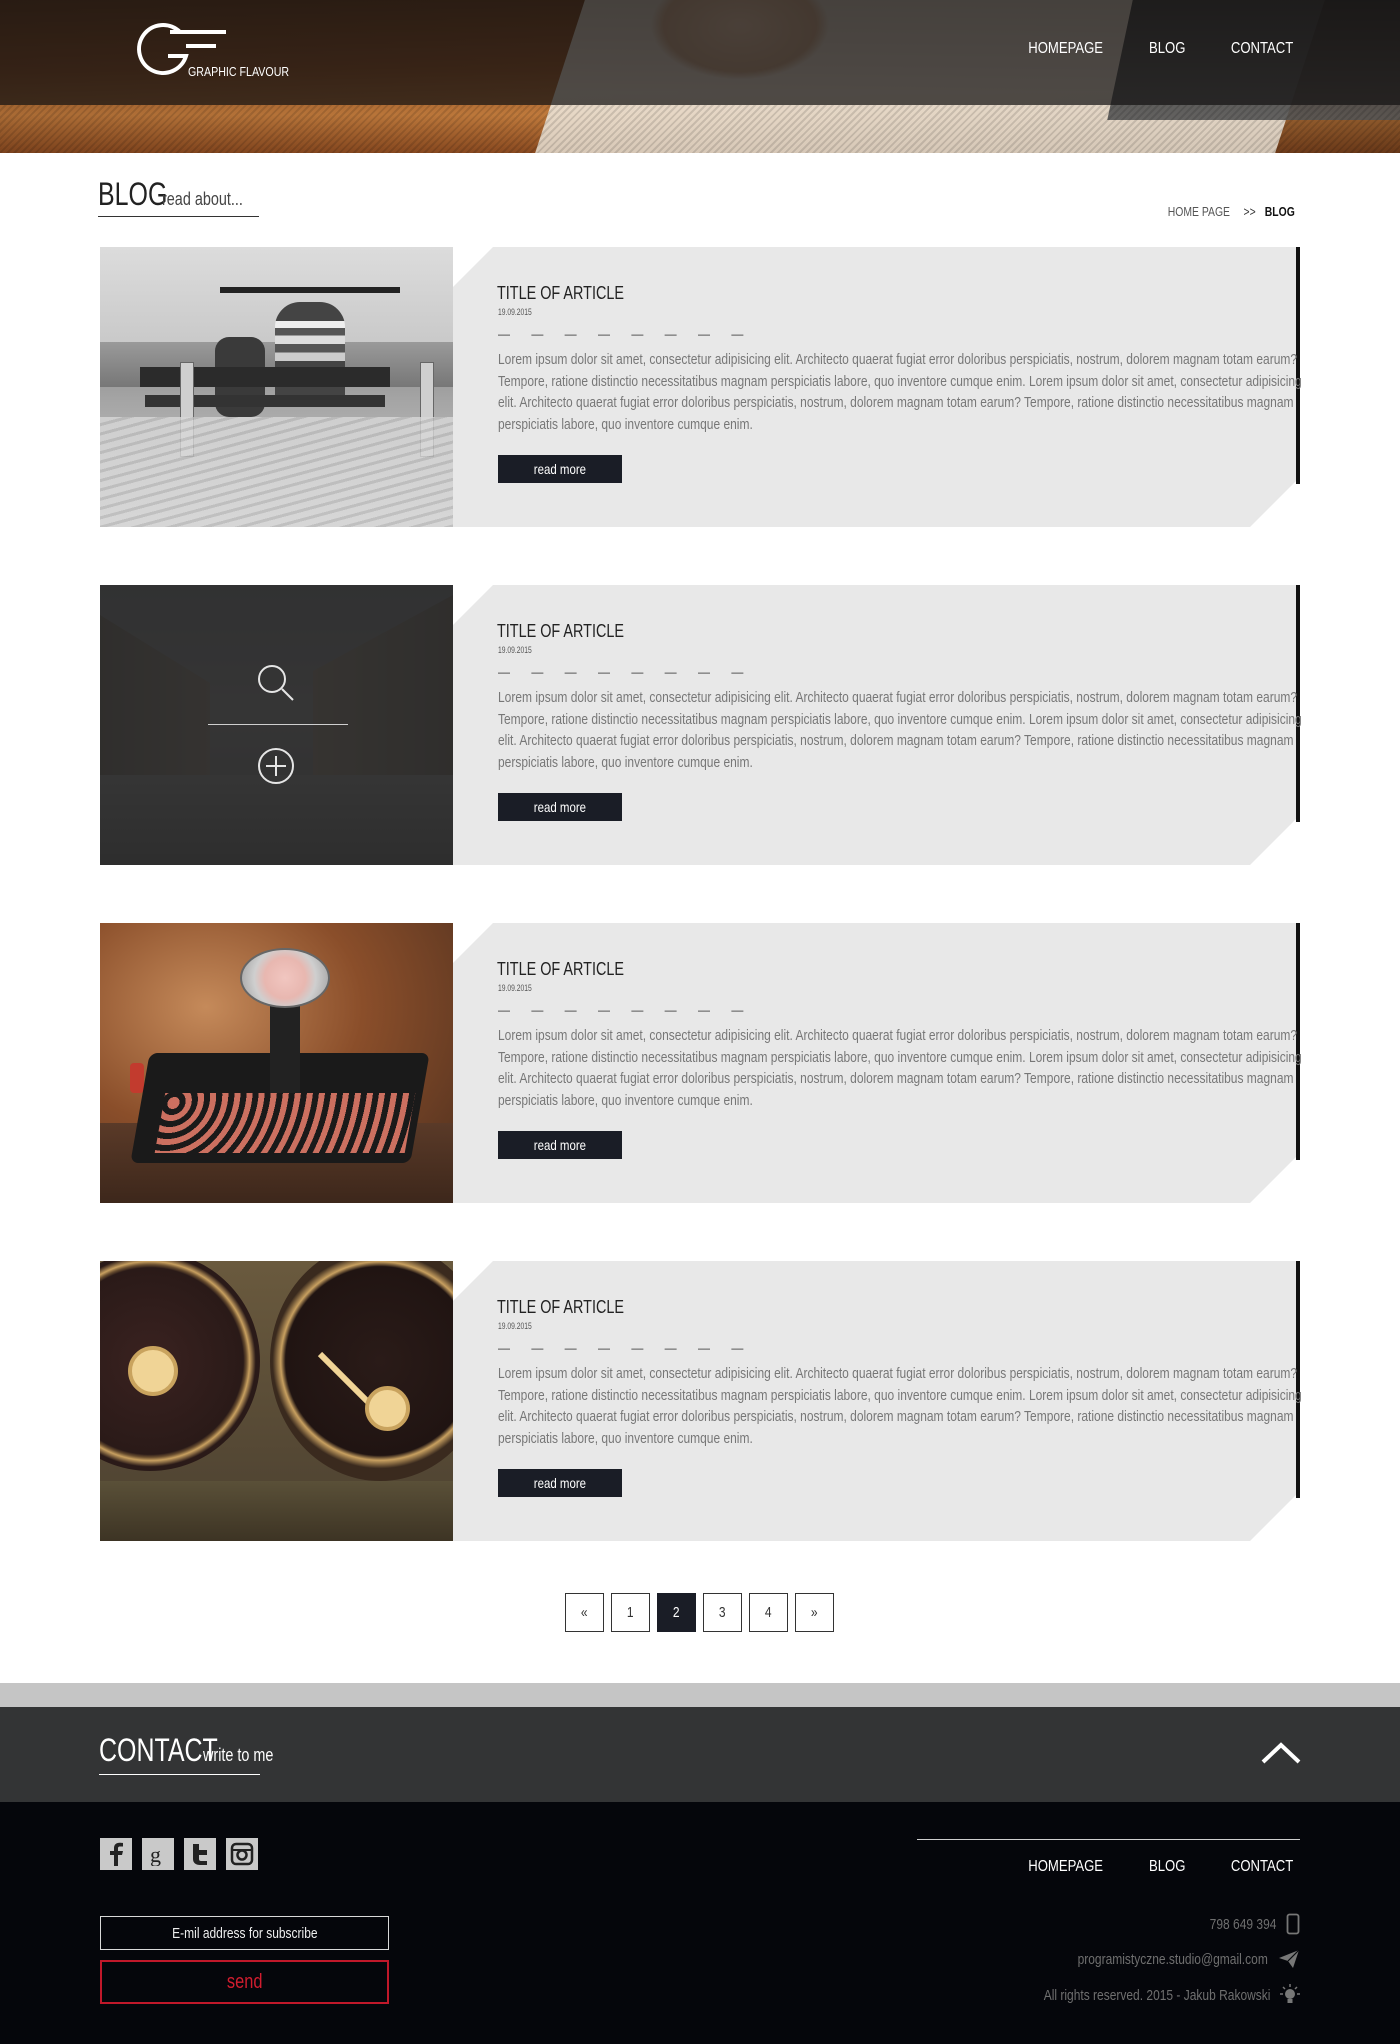  What do you see at coordinates (1065, 49) in the screenshot?
I see `nav-homepage: HOMEPAGE` at bounding box center [1065, 49].